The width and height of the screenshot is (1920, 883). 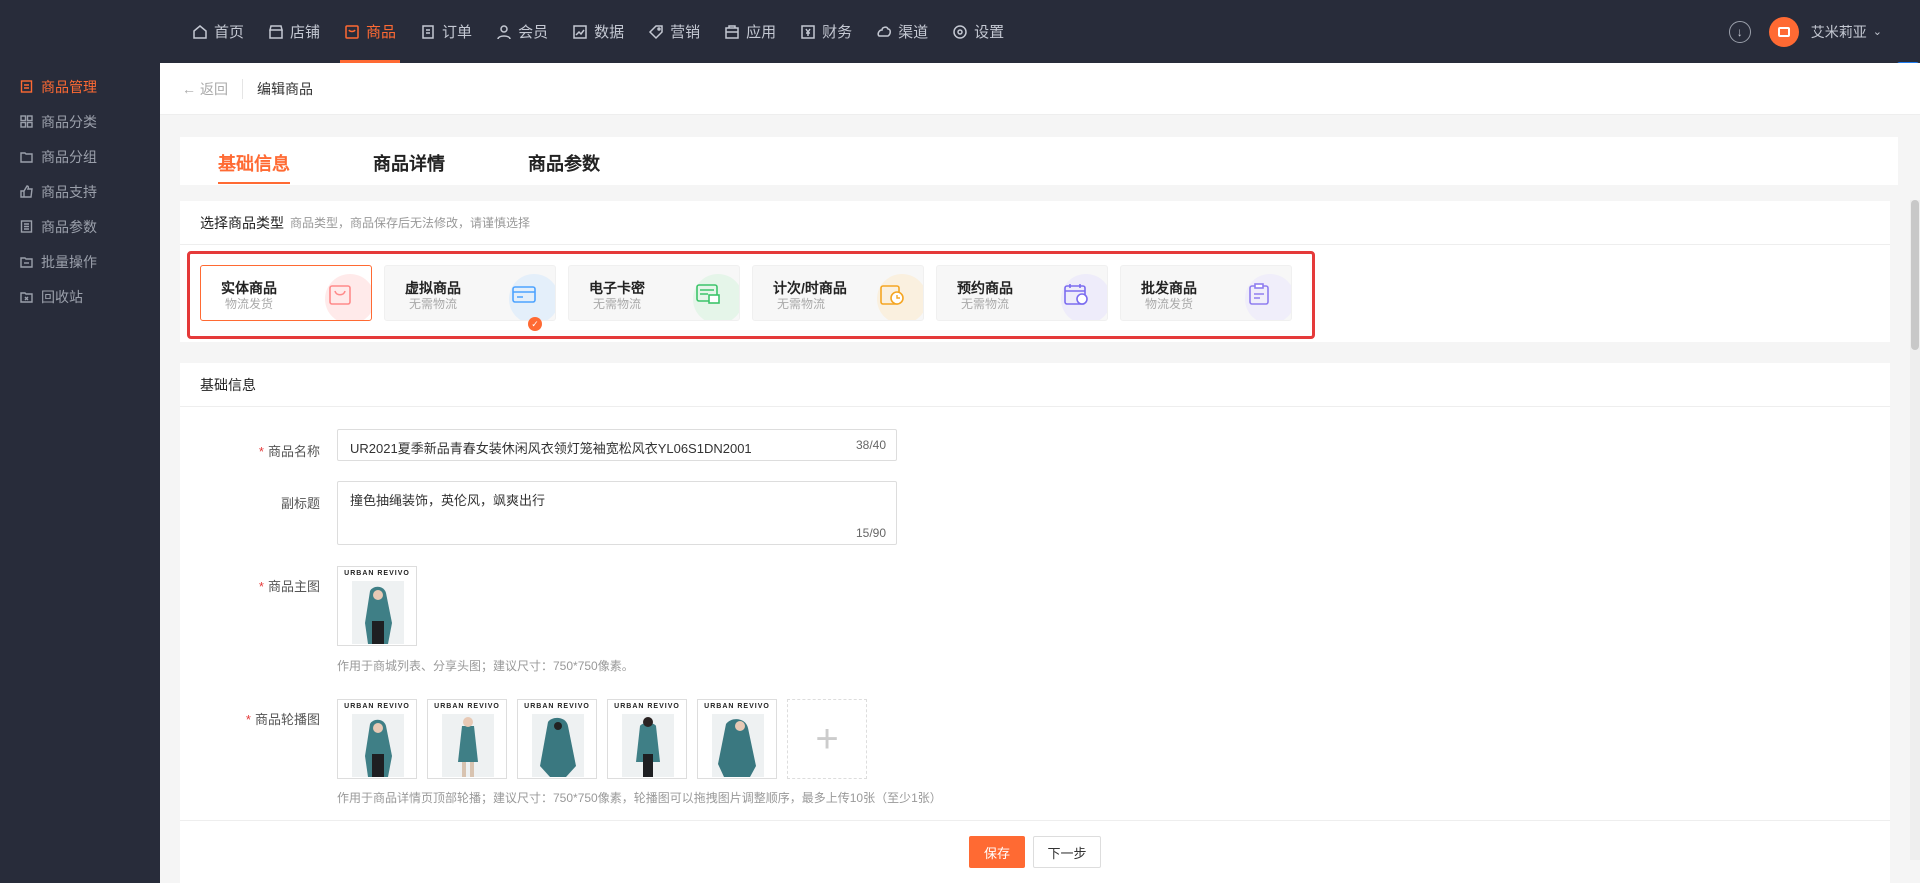 I want to click on nav-item-data: 数据, so click(x=598, y=31).